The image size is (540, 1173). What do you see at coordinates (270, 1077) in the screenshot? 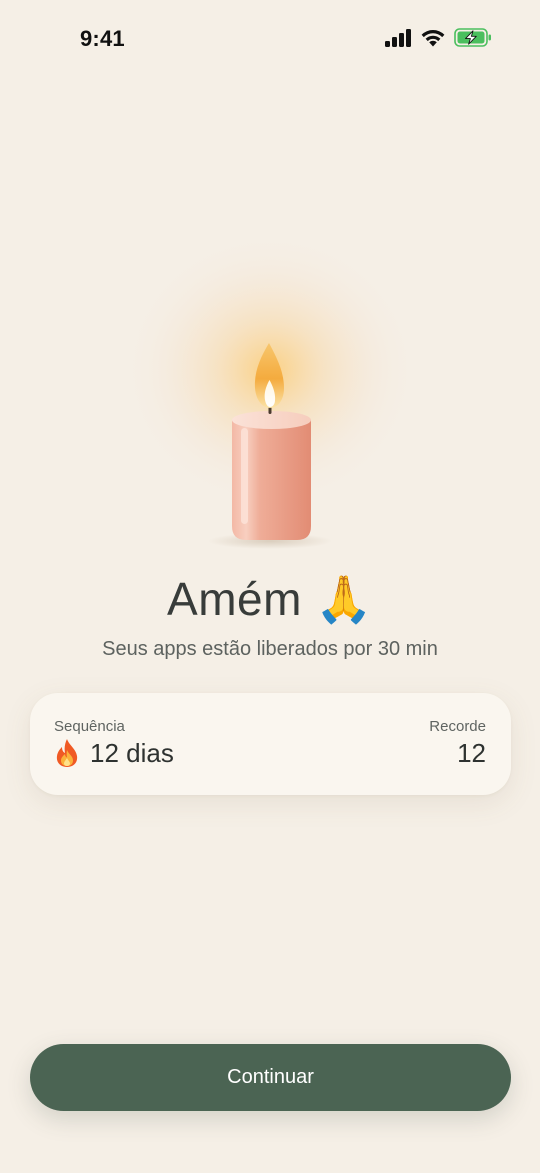
I see `continue-button: Continuar` at bounding box center [270, 1077].